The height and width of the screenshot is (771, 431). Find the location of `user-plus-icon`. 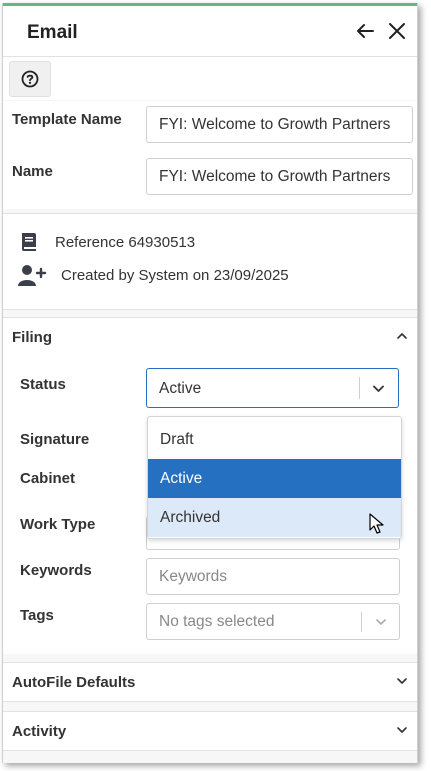

user-plus-icon is located at coordinates (32, 275).